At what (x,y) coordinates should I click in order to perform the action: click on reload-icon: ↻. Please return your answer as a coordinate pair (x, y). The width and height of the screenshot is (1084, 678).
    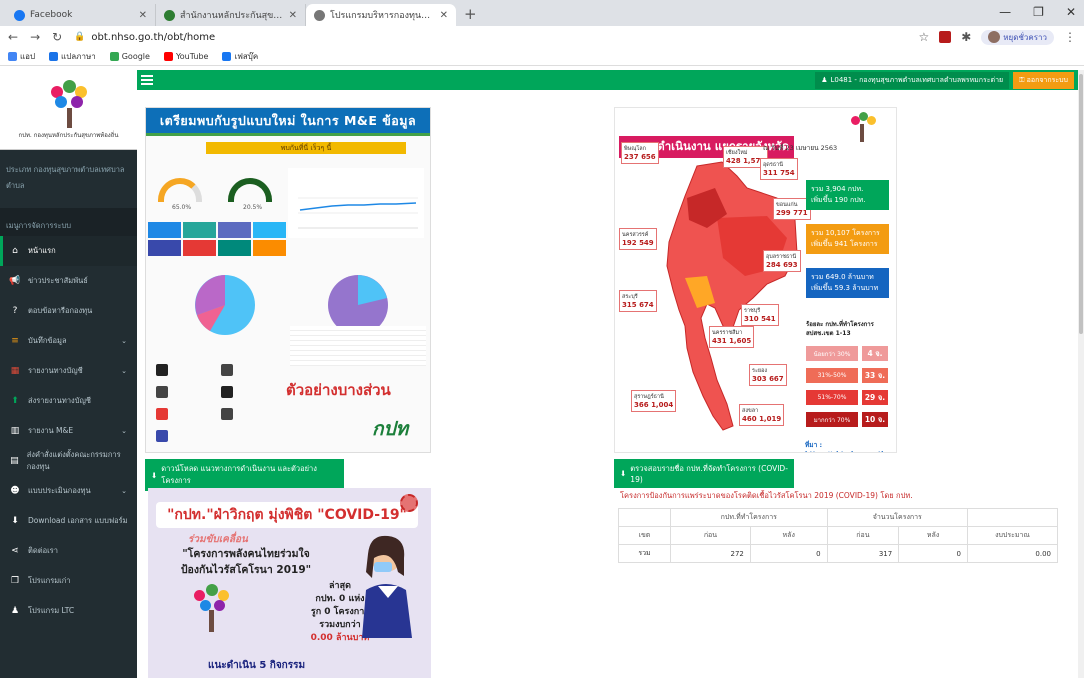
    Looking at the image, I should click on (57, 37).